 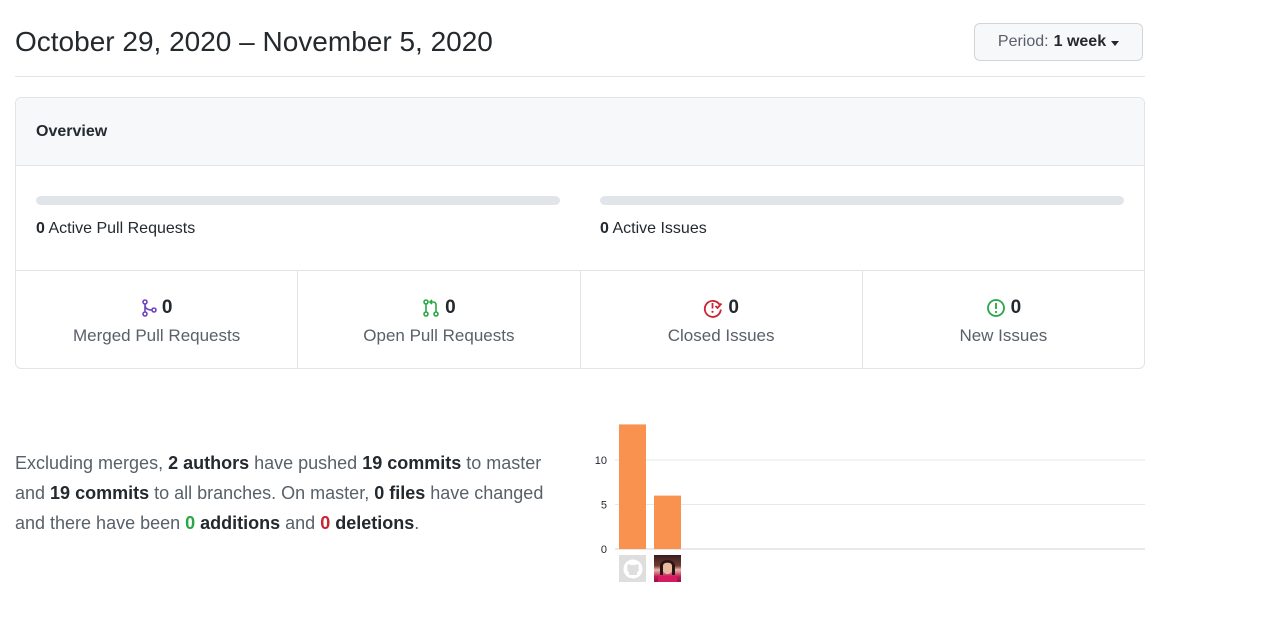 I want to click on merged-pull-requests-stat: 0 Merged Pull Requests, so click(x=157, y=319).